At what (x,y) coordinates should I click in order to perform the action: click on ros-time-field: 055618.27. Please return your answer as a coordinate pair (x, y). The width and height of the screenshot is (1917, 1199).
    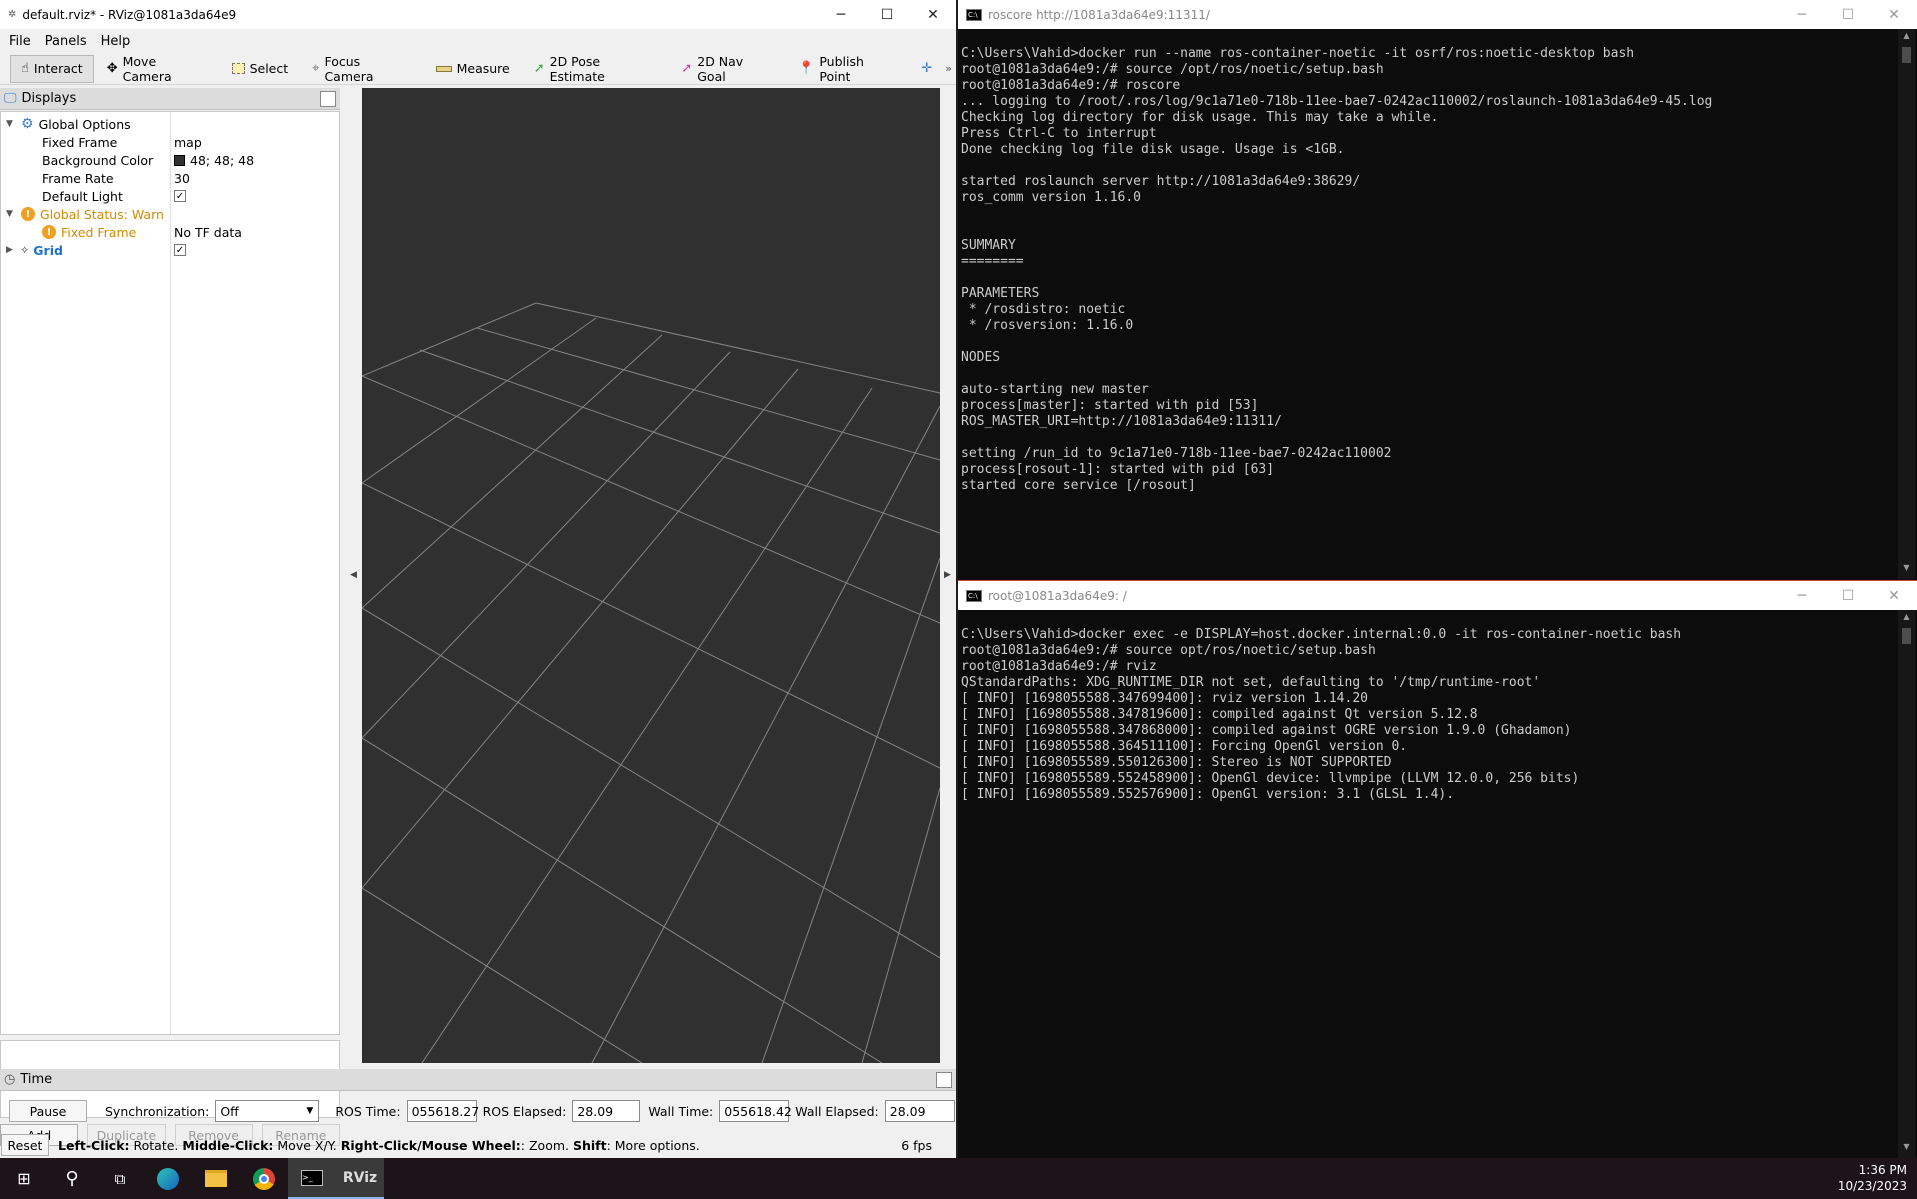
    Looking at the image, I should click on (442, 1111).